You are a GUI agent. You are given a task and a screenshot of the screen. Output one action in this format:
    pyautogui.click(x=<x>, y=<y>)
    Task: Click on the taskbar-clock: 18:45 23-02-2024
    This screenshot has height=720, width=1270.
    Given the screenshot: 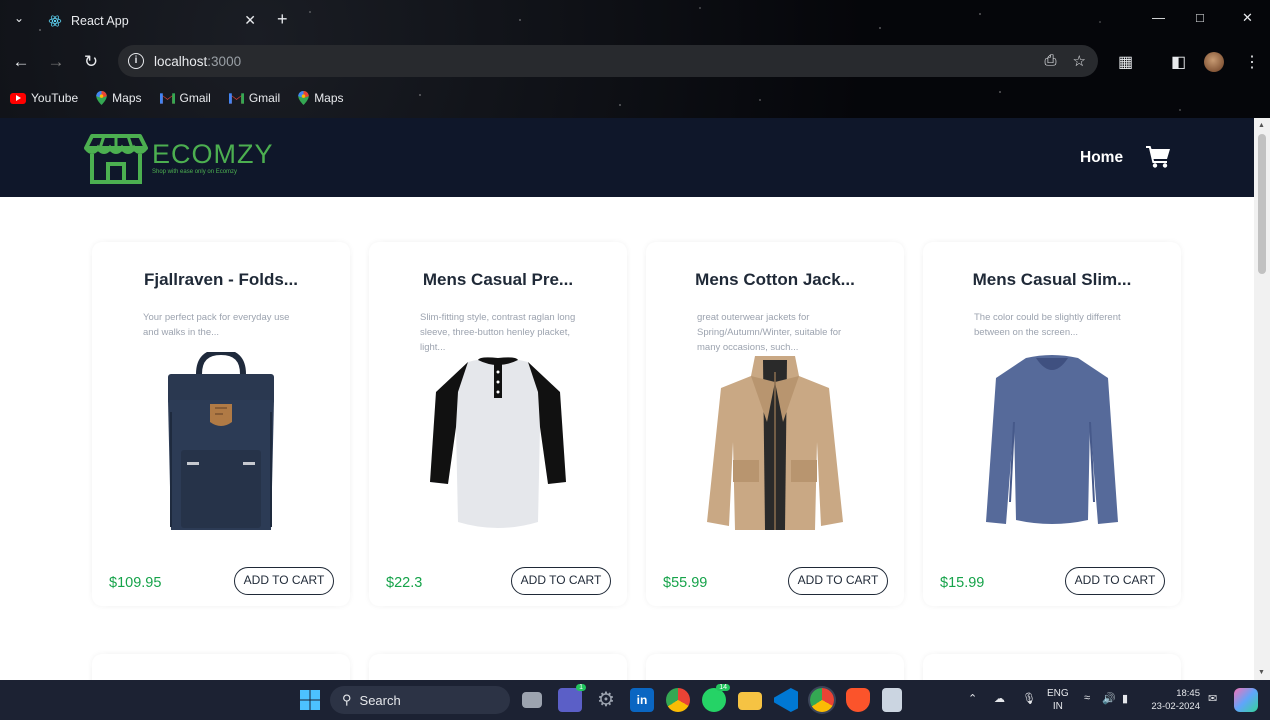 What is the action you would take?
    pyautogui.click(x=1174, y=700)
    